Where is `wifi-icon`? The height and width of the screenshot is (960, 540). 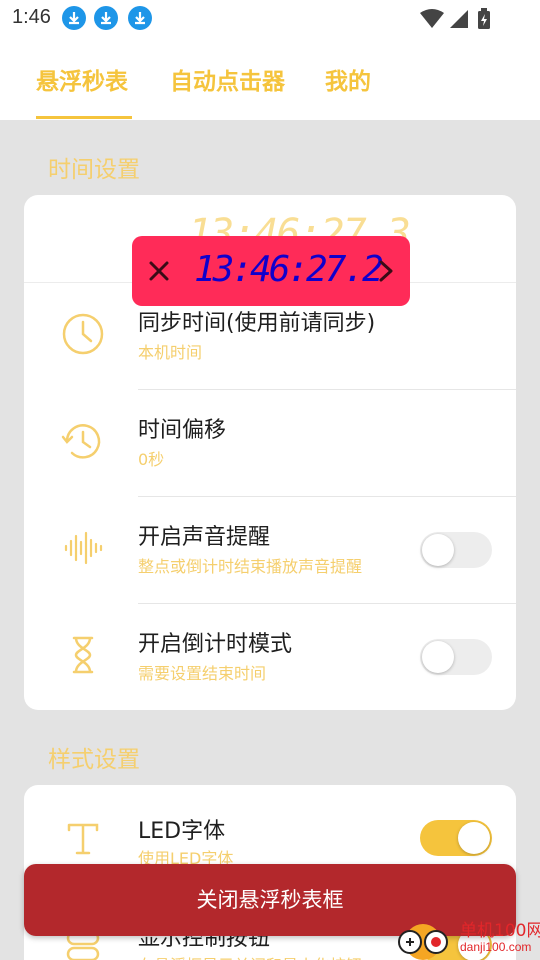
wifi-icon is located at coordinates (432, 18).